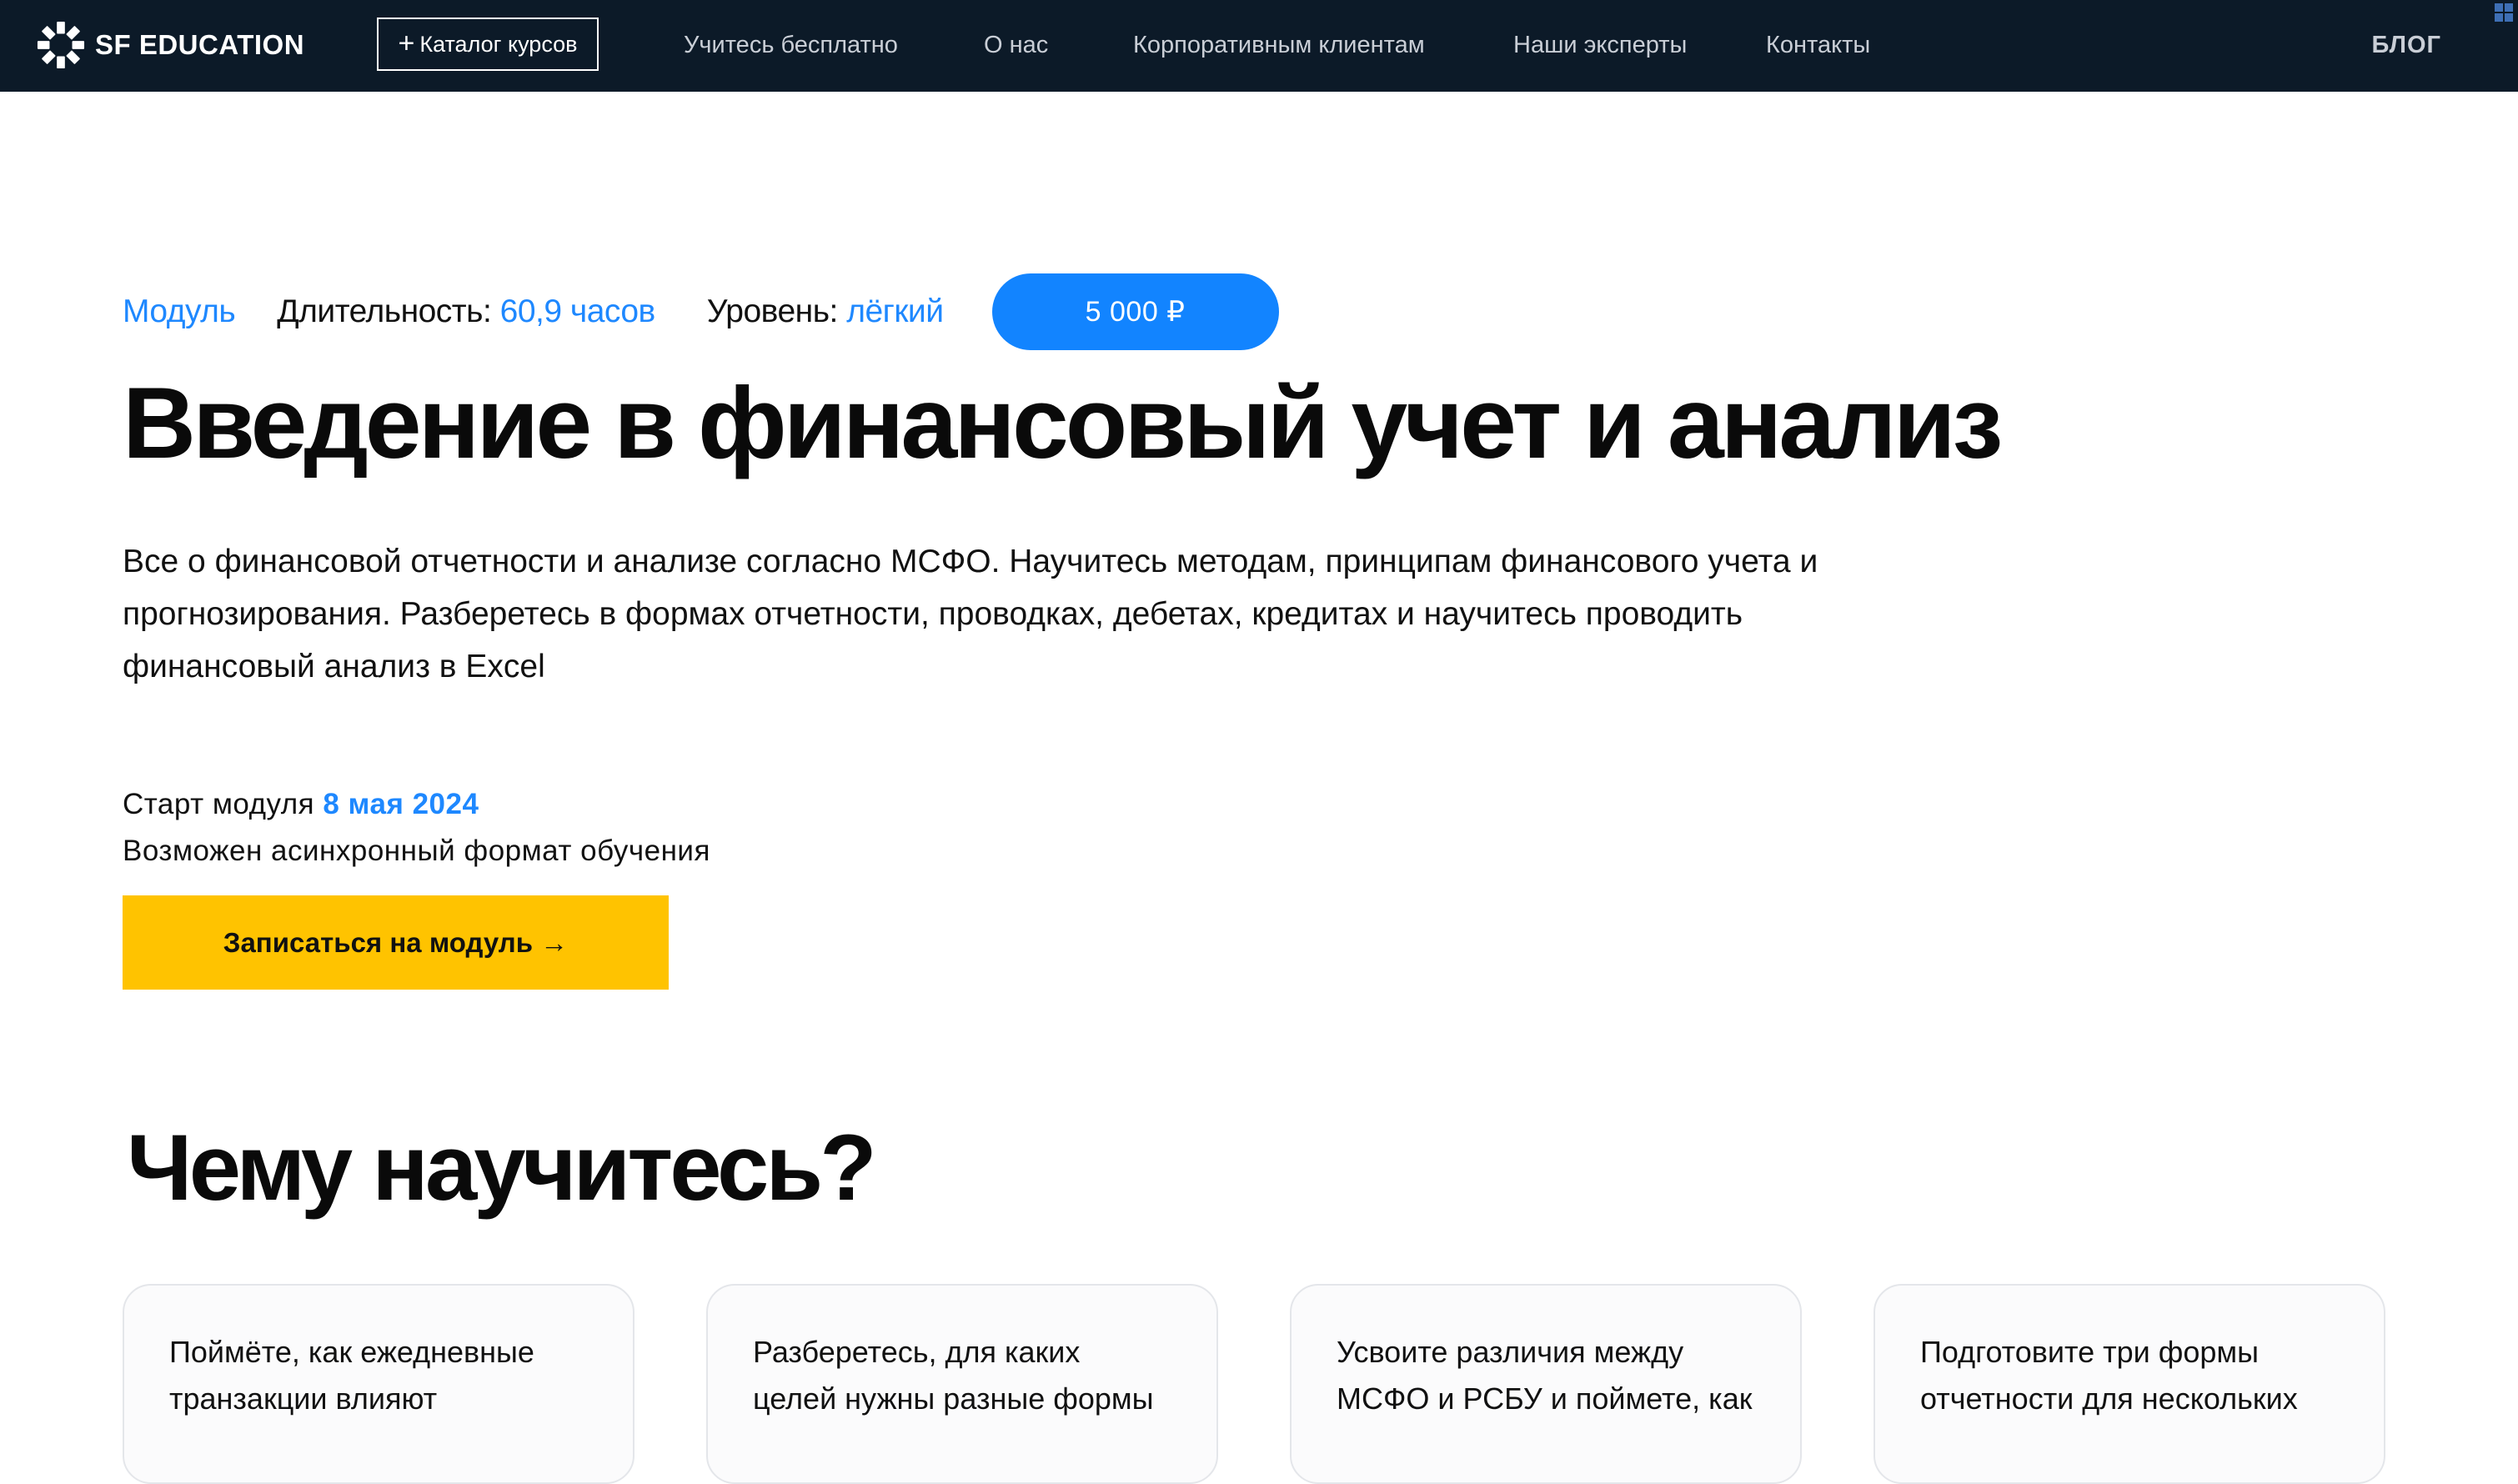 The width and height of the screenshot is (2518, 1484). I want to click on learn-section-title: Чему научитесь?, so click(502, 1168).